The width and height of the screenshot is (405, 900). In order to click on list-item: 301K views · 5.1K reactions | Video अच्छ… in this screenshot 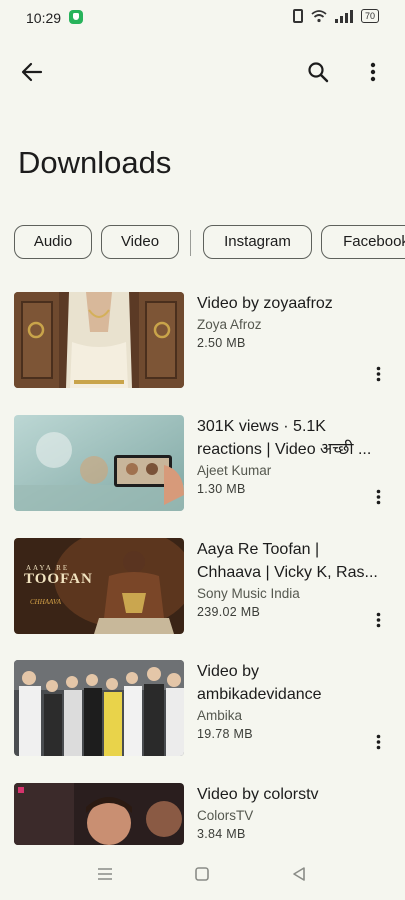, I will do `click(202, 463)`.